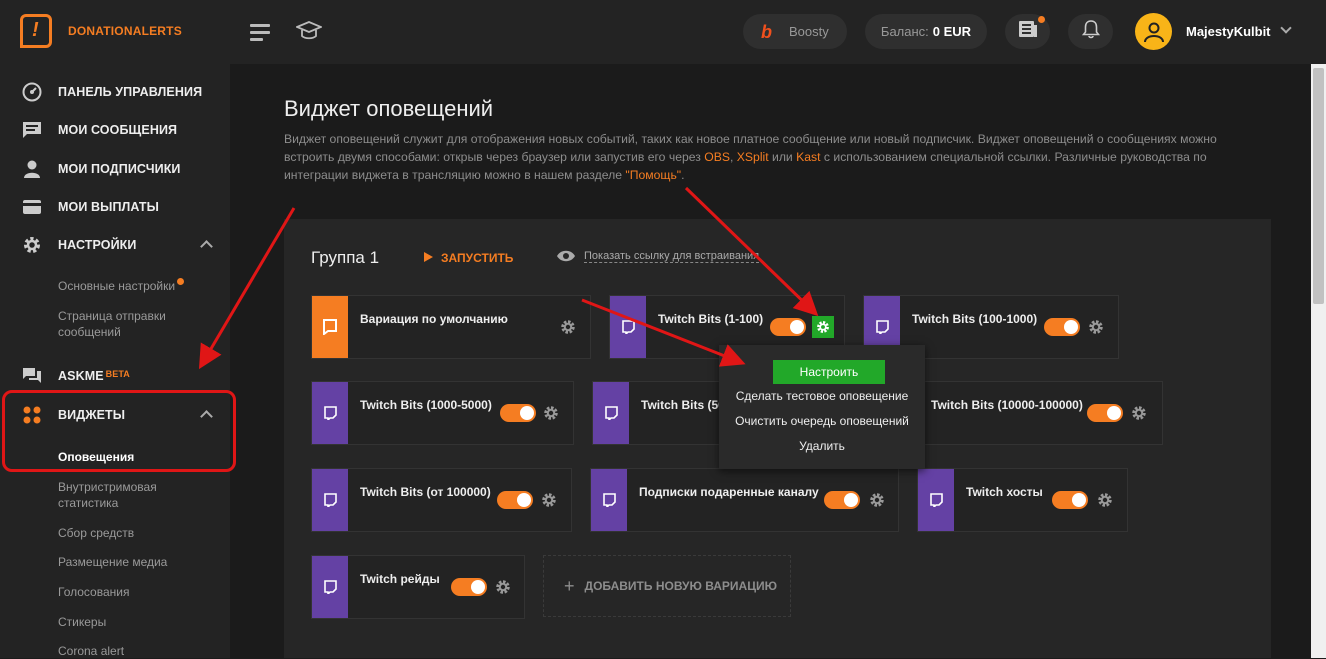 The image size is (1326, 659). Describe the element at coordinates (117, 374) in the screenshot. I see `beta-badge: BETA` at that location.